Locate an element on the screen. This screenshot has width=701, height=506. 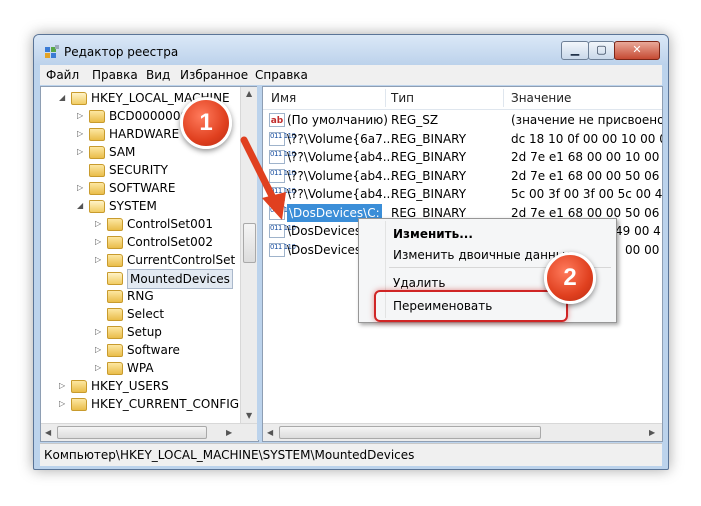
tree-item-label: Select is located at coordinates (145, 314).